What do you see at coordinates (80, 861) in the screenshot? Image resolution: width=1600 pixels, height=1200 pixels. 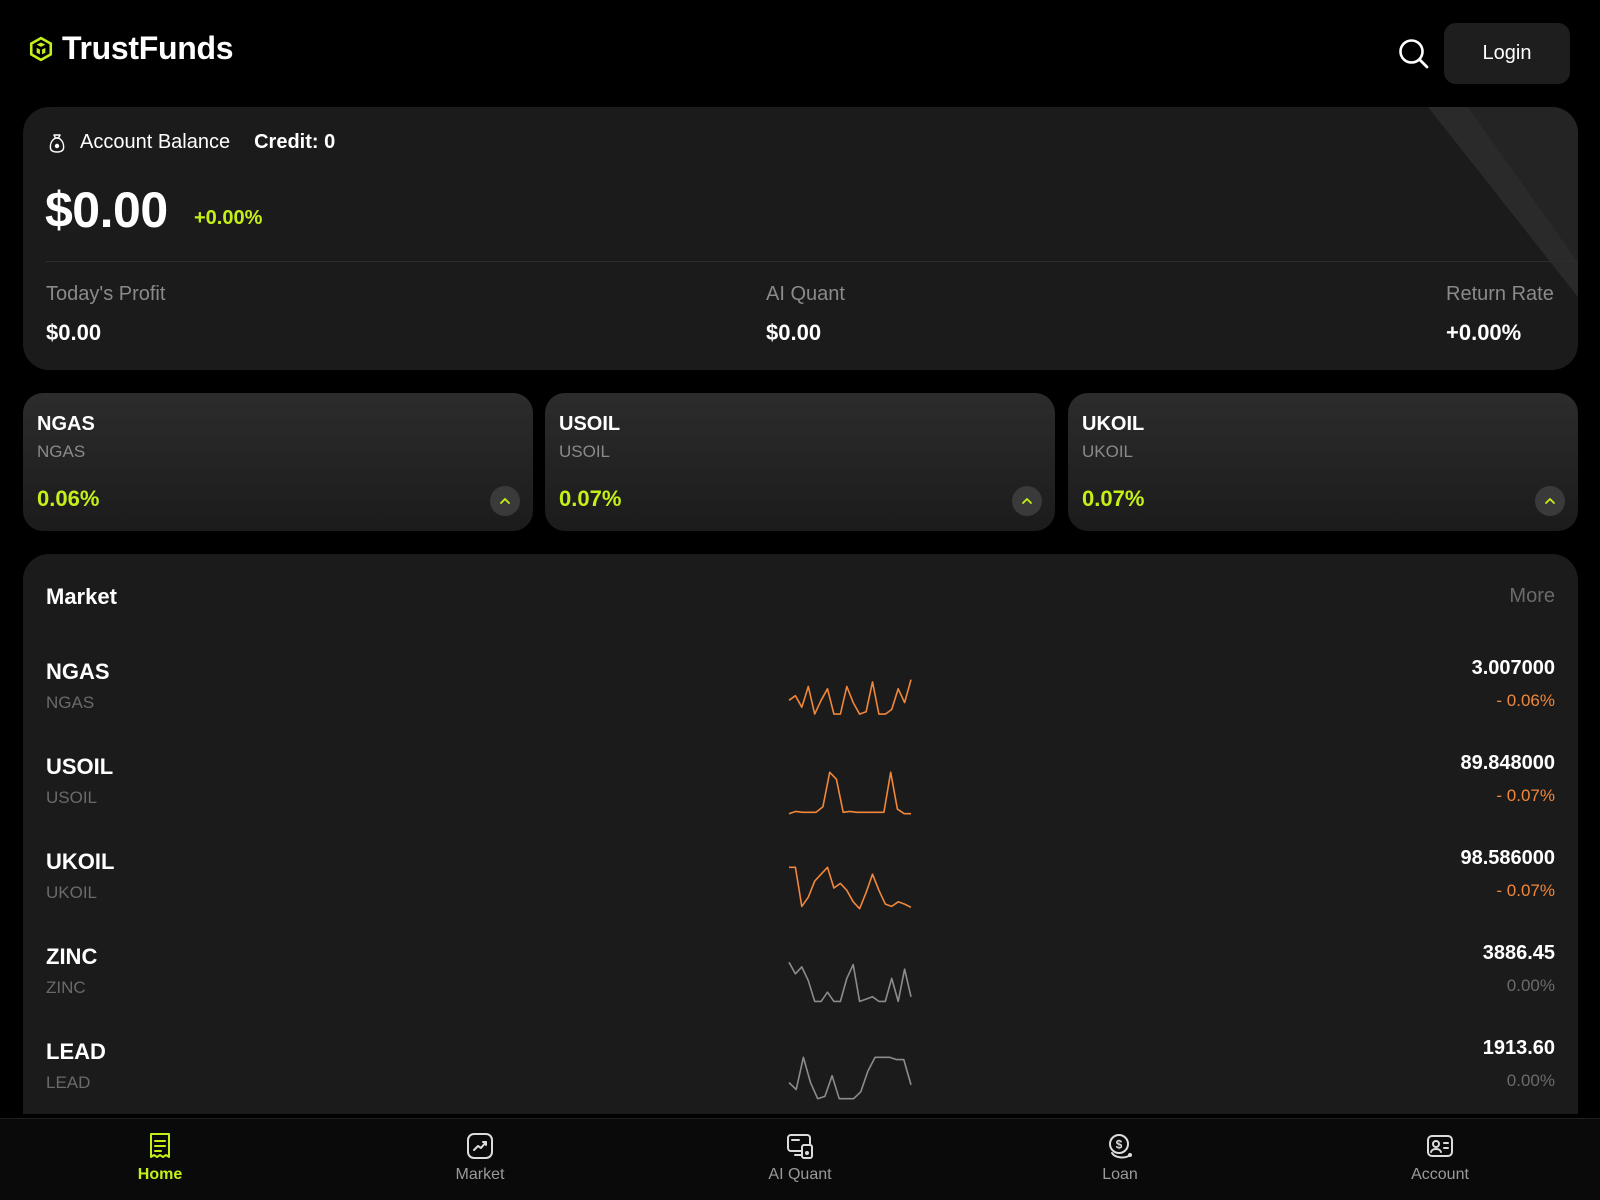 I see `market-row-name: UKOIL` at bounding box center [80, 861].